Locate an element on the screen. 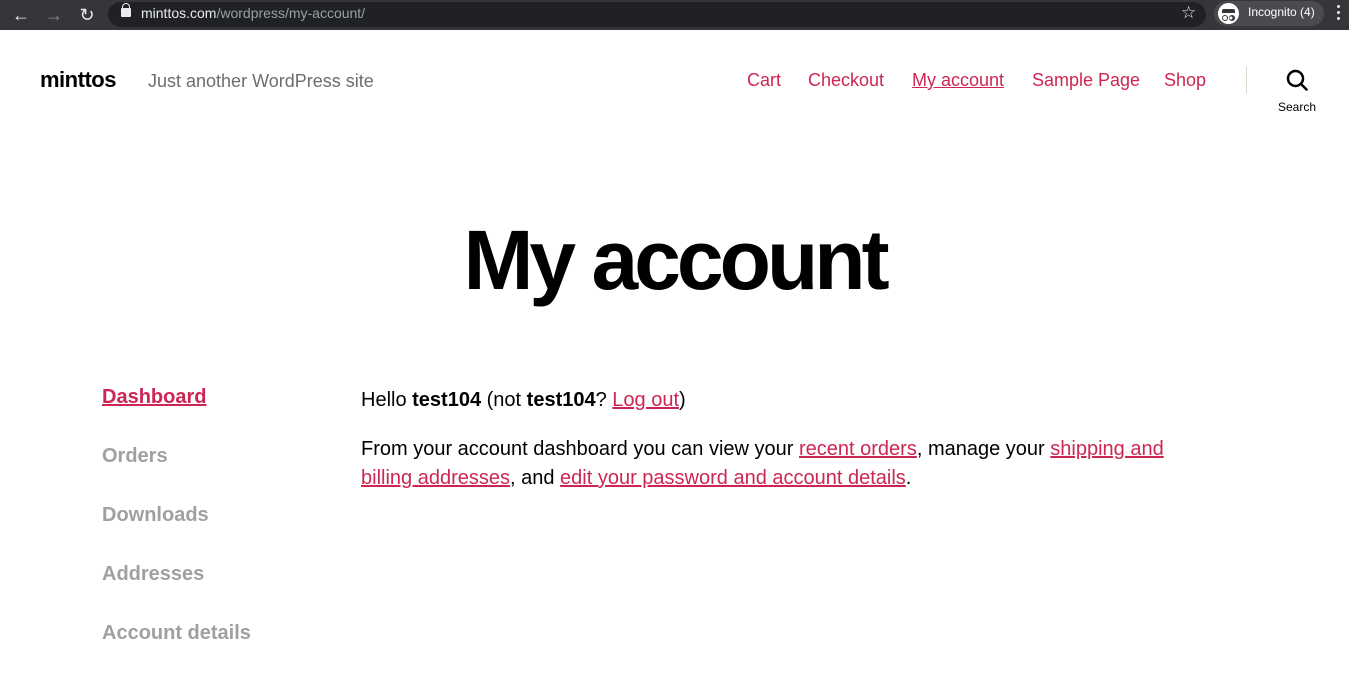 The width and height of the screenshot is (1349, 681). username-again: test104 is located at coordinates (561, 400).